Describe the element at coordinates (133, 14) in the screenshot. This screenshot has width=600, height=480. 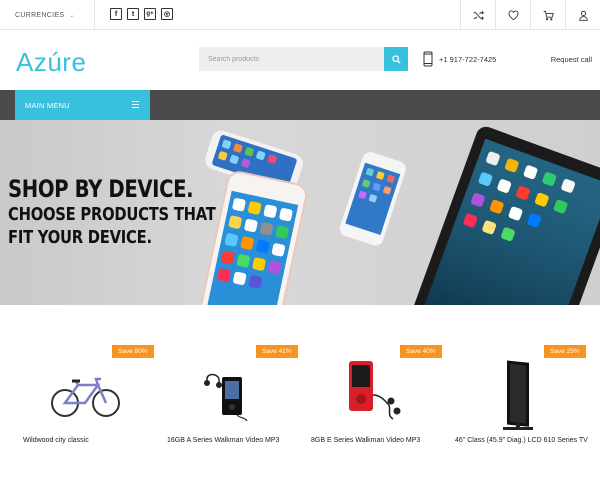
I see `twitter-icon: t` at that location.